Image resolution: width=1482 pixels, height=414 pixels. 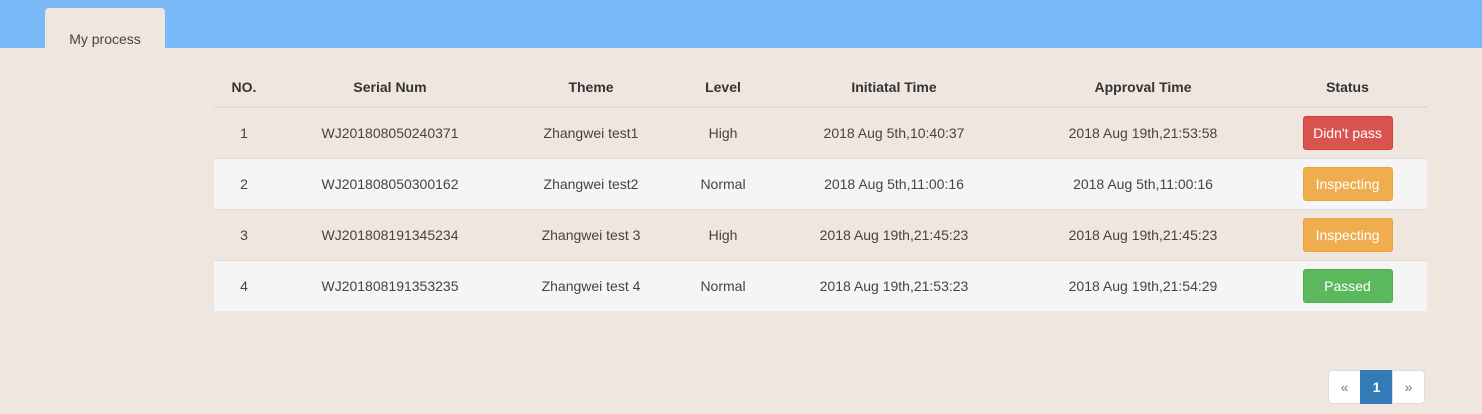 What do you see at coordinates (390, 235) in the screenshot?
I see `cell-serial-num: WJ201808191345234` at bounding box center [390, 235].